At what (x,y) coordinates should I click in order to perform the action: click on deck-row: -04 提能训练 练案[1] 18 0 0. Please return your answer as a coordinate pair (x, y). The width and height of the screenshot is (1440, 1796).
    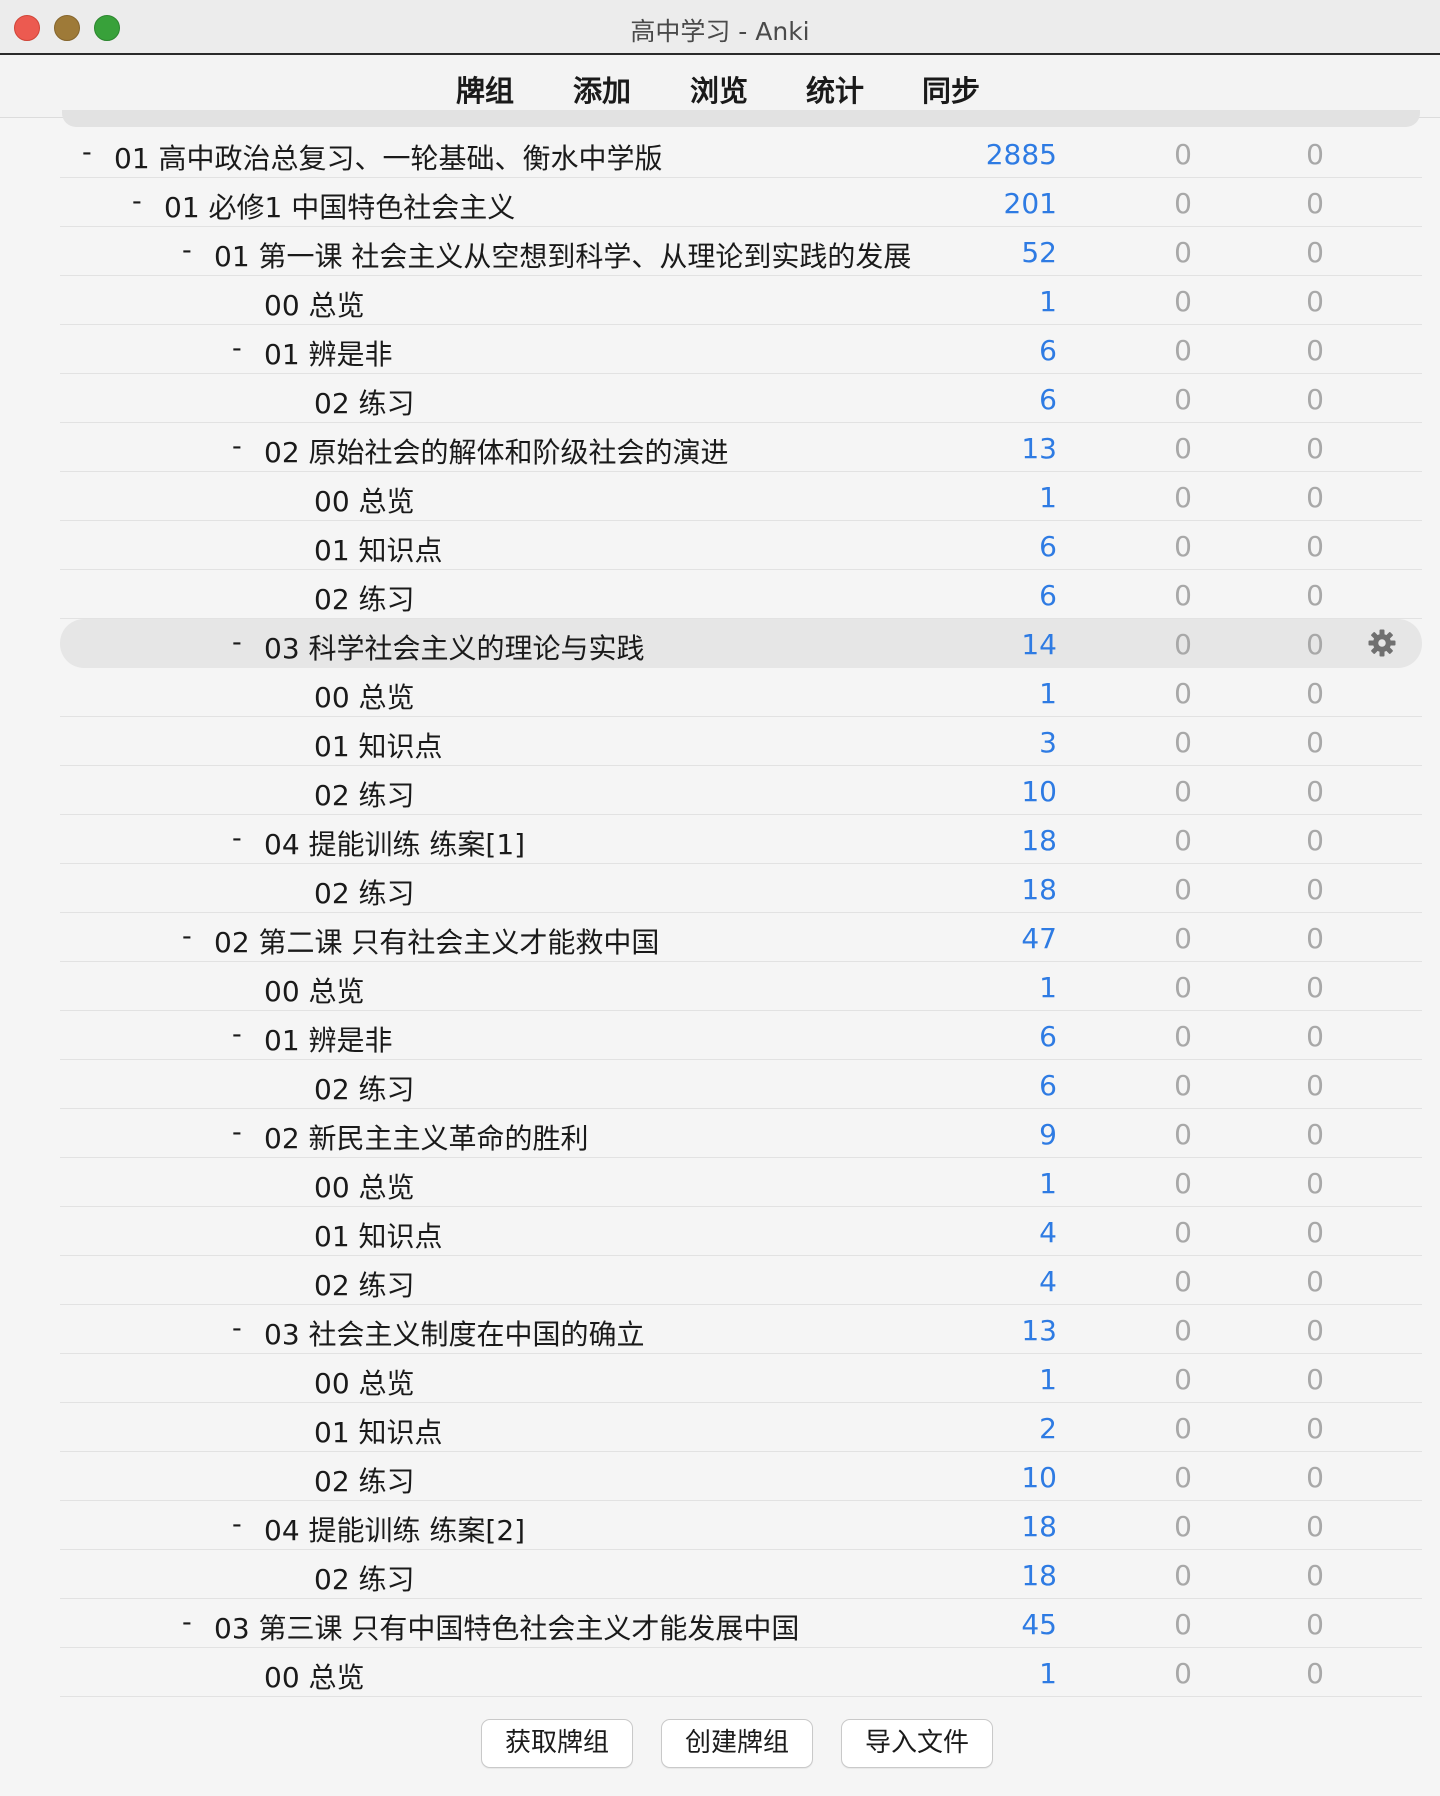
    Looking at the image, I should click on (741, 839).